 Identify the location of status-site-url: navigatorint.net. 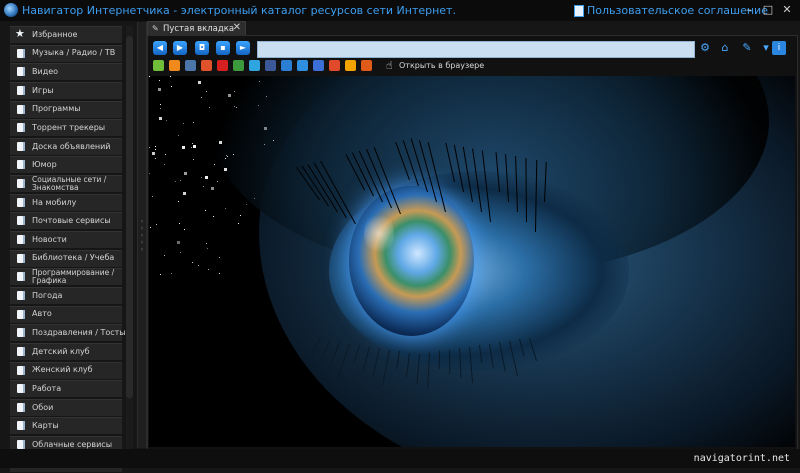
(741, 458).